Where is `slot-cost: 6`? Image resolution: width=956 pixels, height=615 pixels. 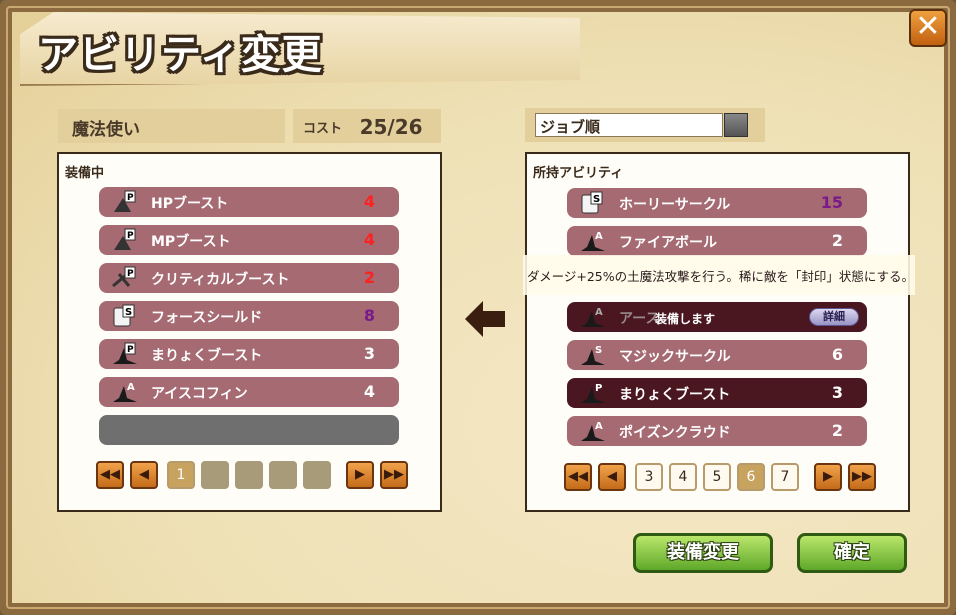 slot-cost: 6 is located at coordinates (837, 354).